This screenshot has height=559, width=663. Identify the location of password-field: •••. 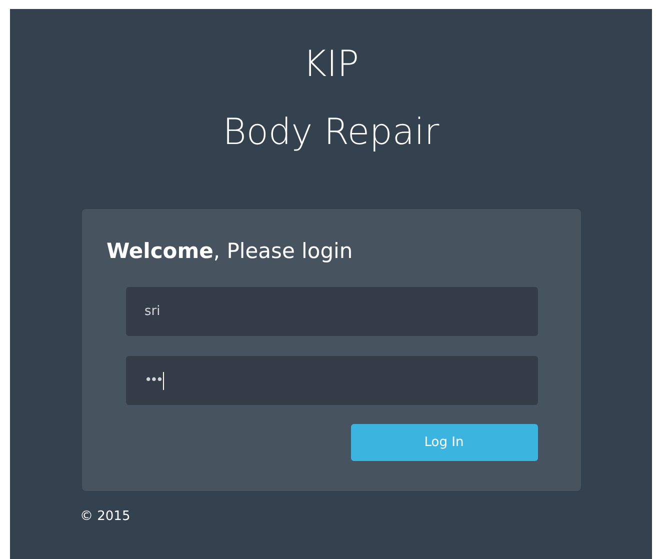
(332, 380).